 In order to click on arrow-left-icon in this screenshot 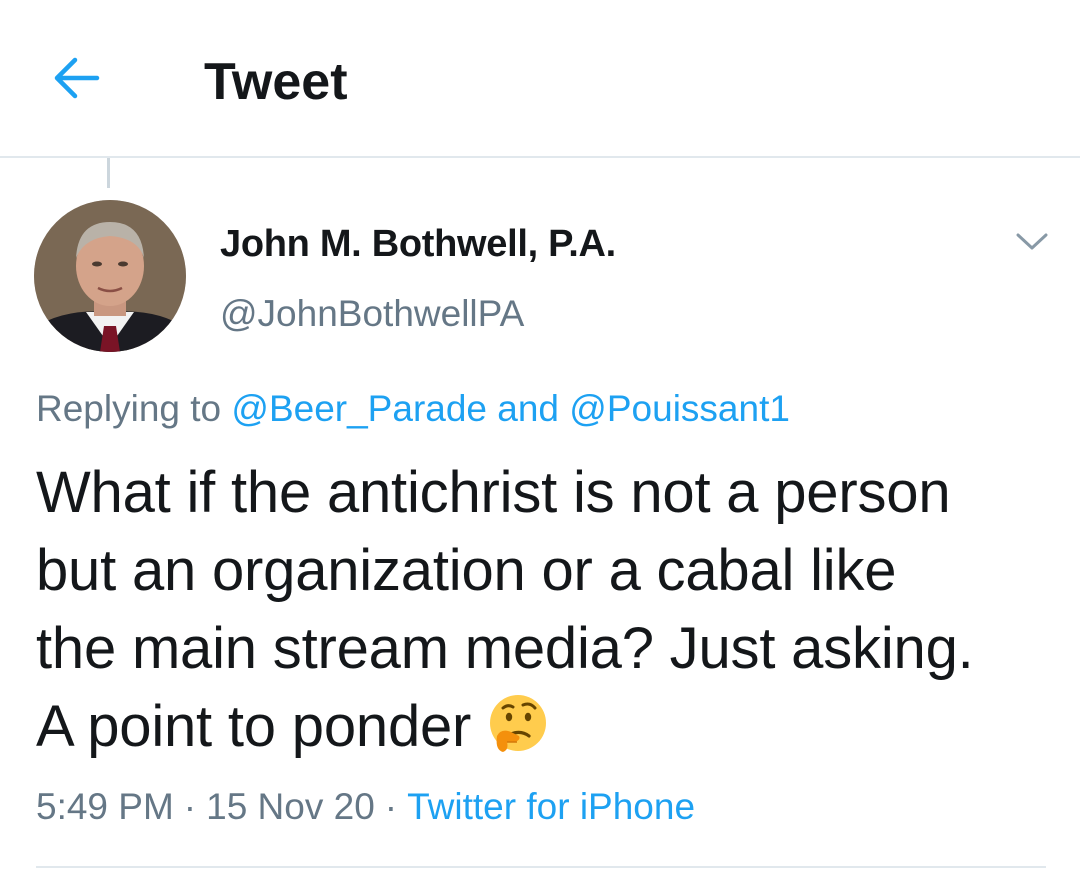, I will do `click(77, 78)`.